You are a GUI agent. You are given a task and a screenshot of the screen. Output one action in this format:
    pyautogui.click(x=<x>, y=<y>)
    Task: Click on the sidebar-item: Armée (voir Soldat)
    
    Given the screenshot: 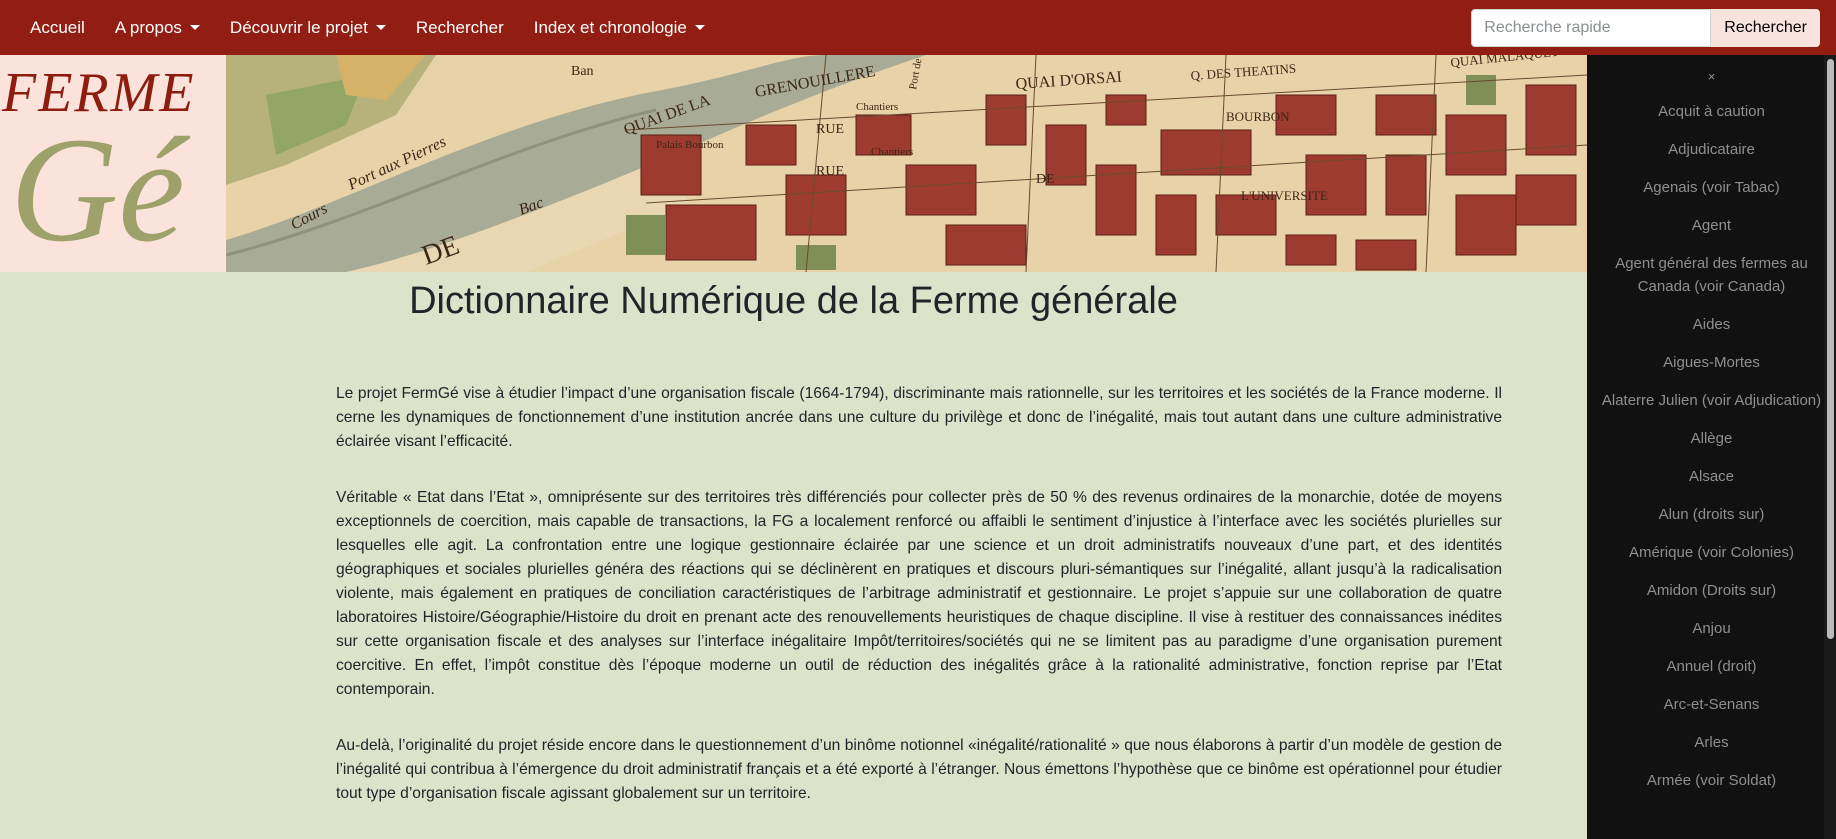 What is the action you would take?
    pyautogui.click(x=1711, y=780)
    